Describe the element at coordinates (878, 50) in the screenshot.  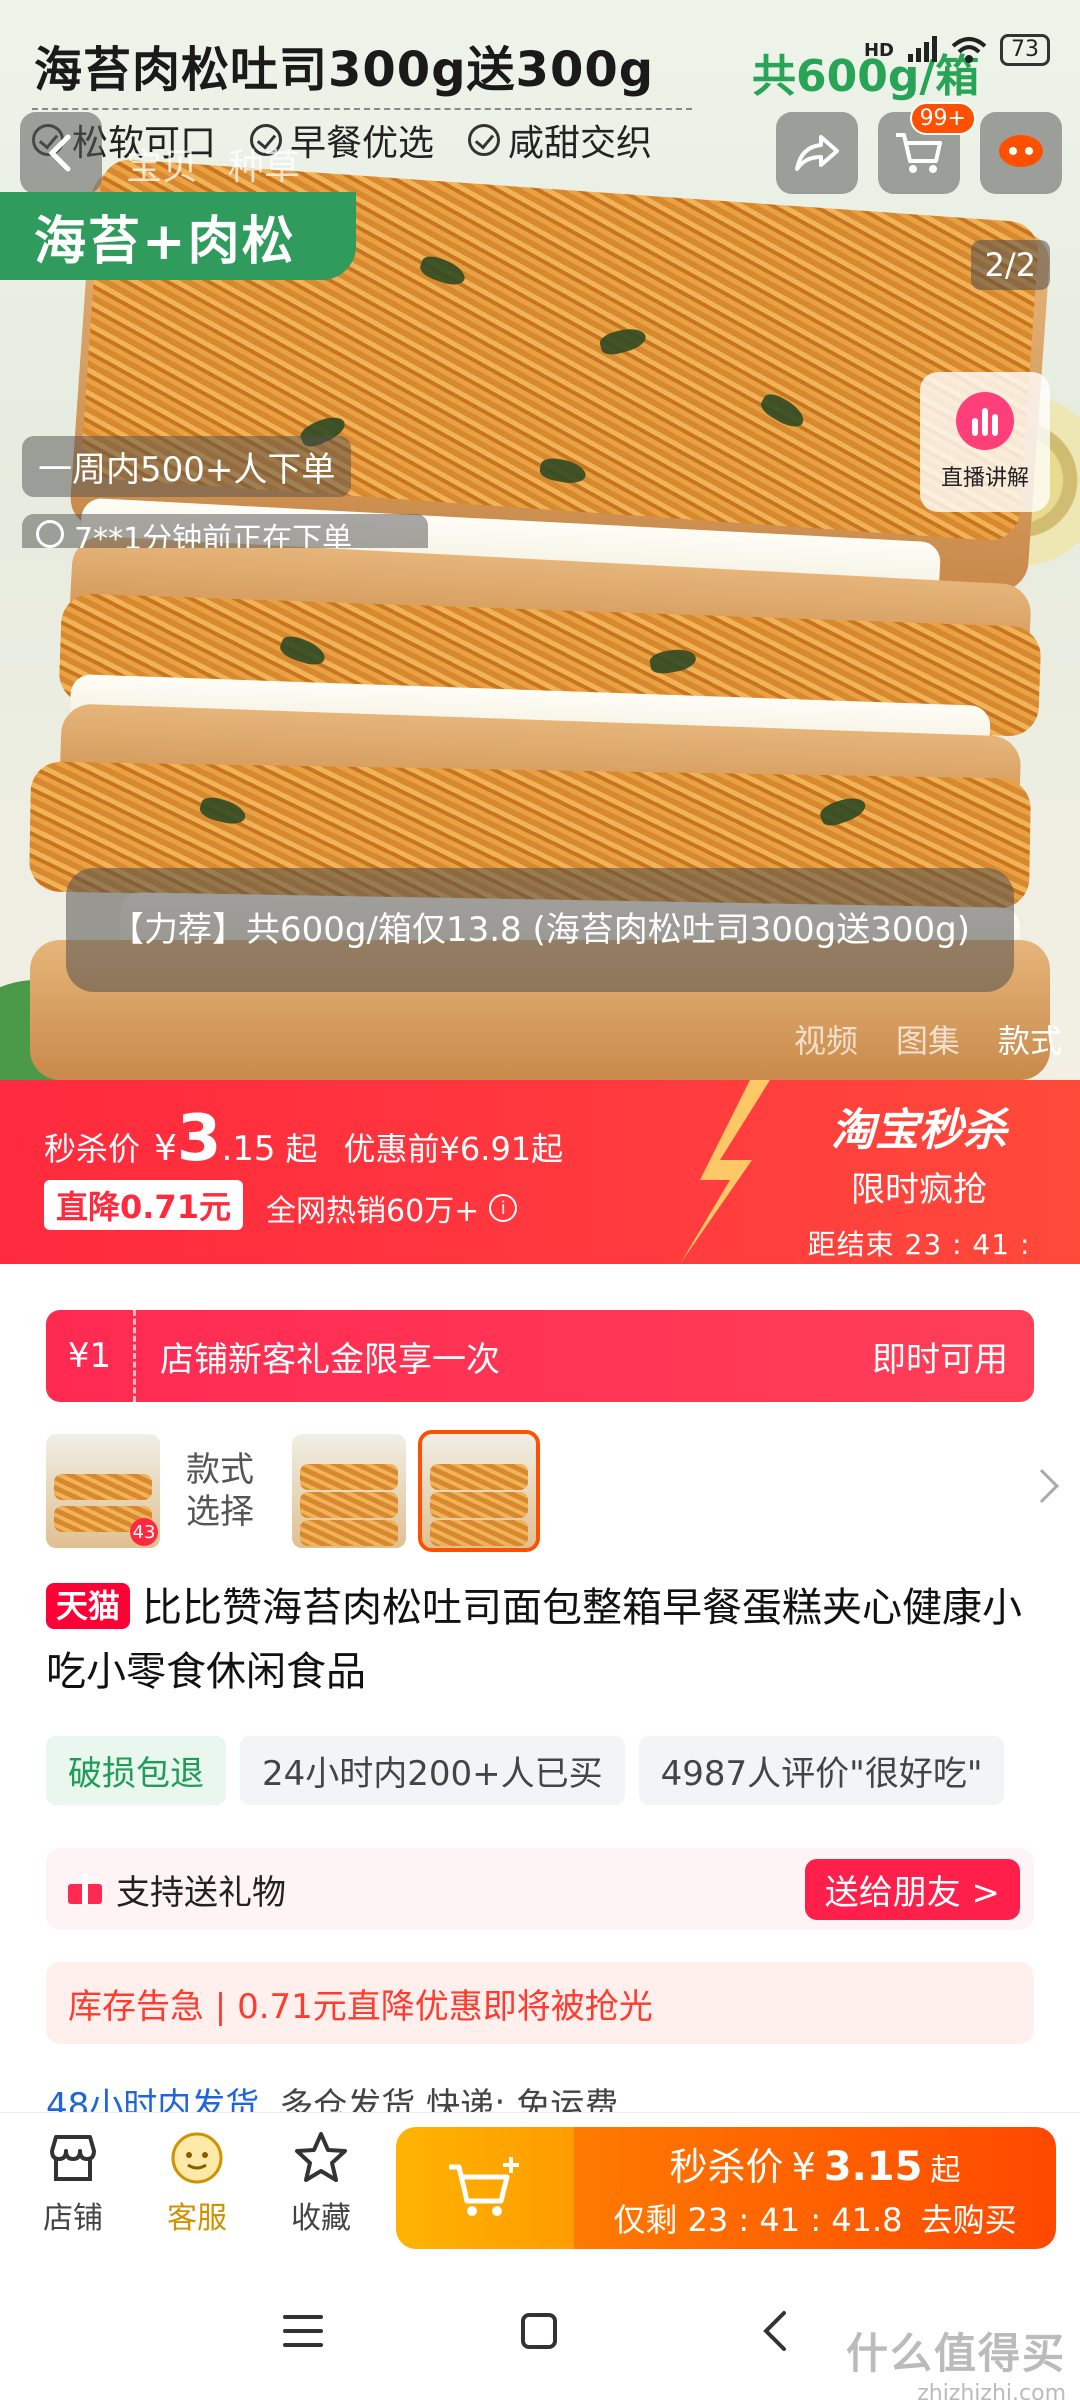
I see `network-label: HD` at that location.